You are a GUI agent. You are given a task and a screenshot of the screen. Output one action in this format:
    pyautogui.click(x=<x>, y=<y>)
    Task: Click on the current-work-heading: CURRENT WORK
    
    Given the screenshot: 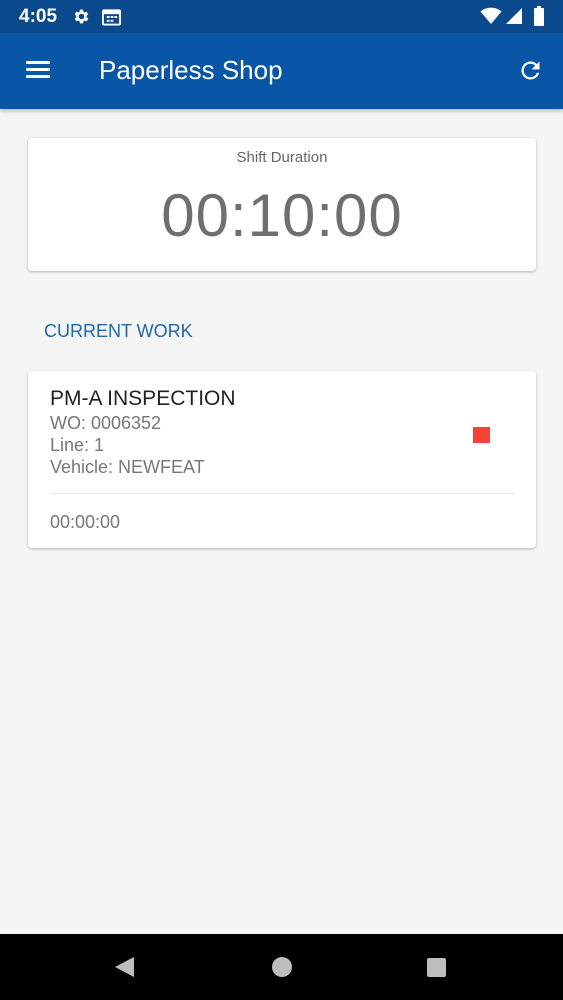 What is the action you would take?
    pyautogui.click(x=118, y=331)
    